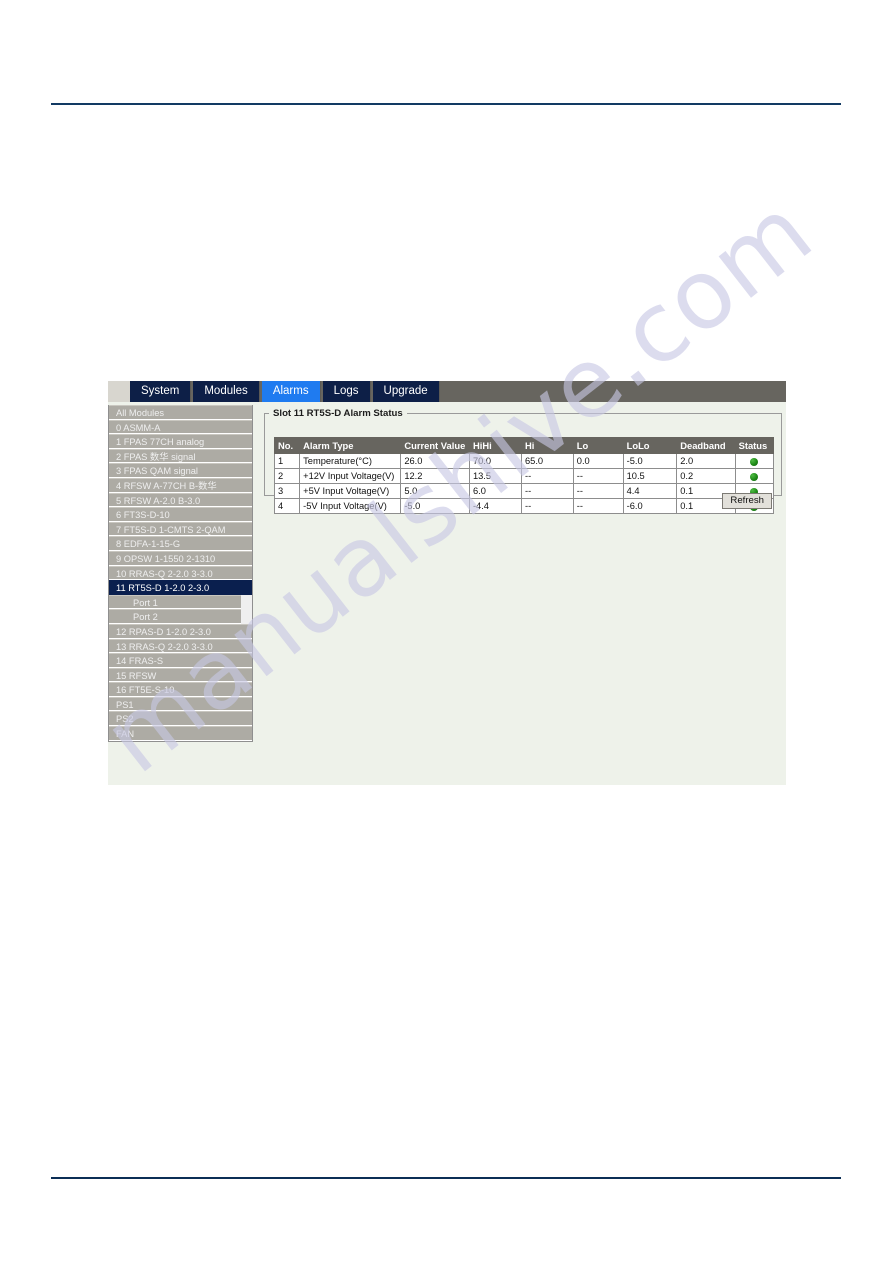 The width and height of the screenshot is (893, 1263). I want to click on cell-lolo: 10.5, so click(650, 476).